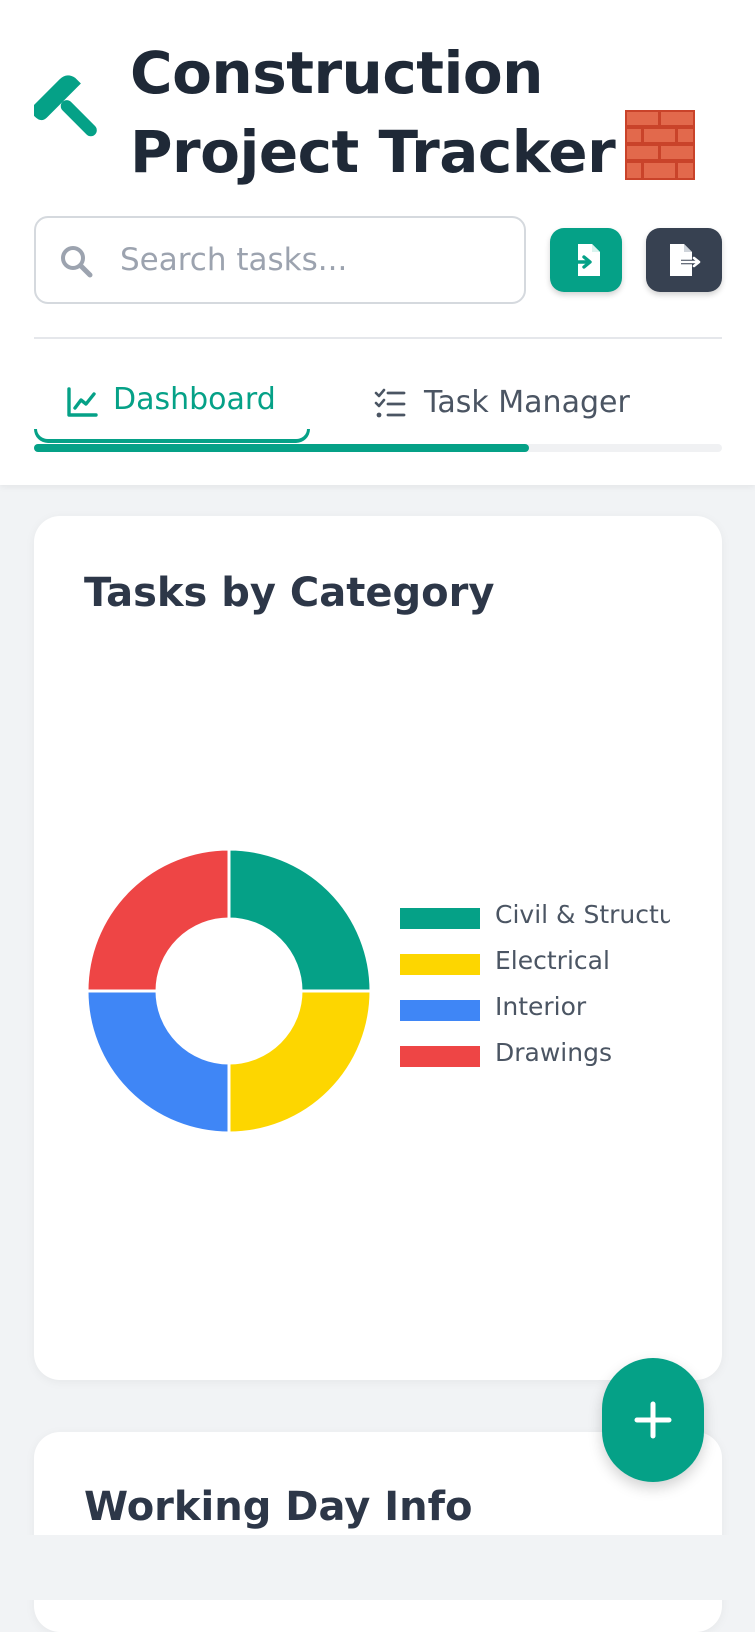 The height and width of the screenshot is (1632, 755). I want to click on tab-scroll-thumb, so click(281, 448).